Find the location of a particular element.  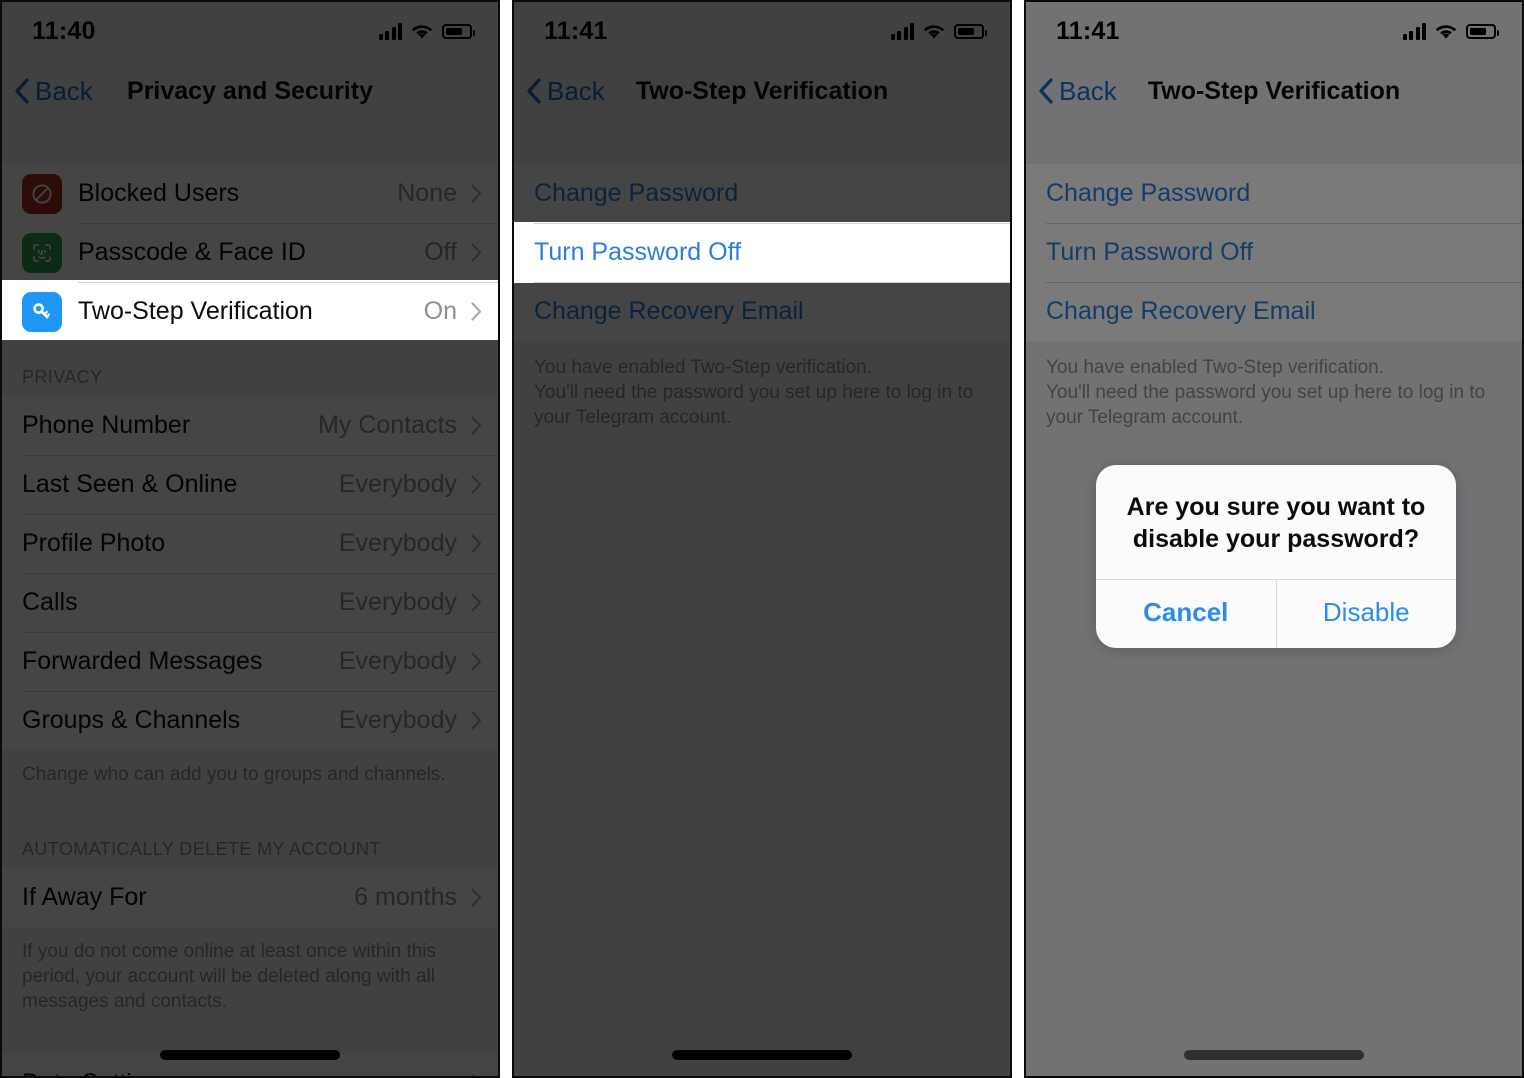

row-if-away-for: If Away For 6 months is located at coordinates (250, 898).